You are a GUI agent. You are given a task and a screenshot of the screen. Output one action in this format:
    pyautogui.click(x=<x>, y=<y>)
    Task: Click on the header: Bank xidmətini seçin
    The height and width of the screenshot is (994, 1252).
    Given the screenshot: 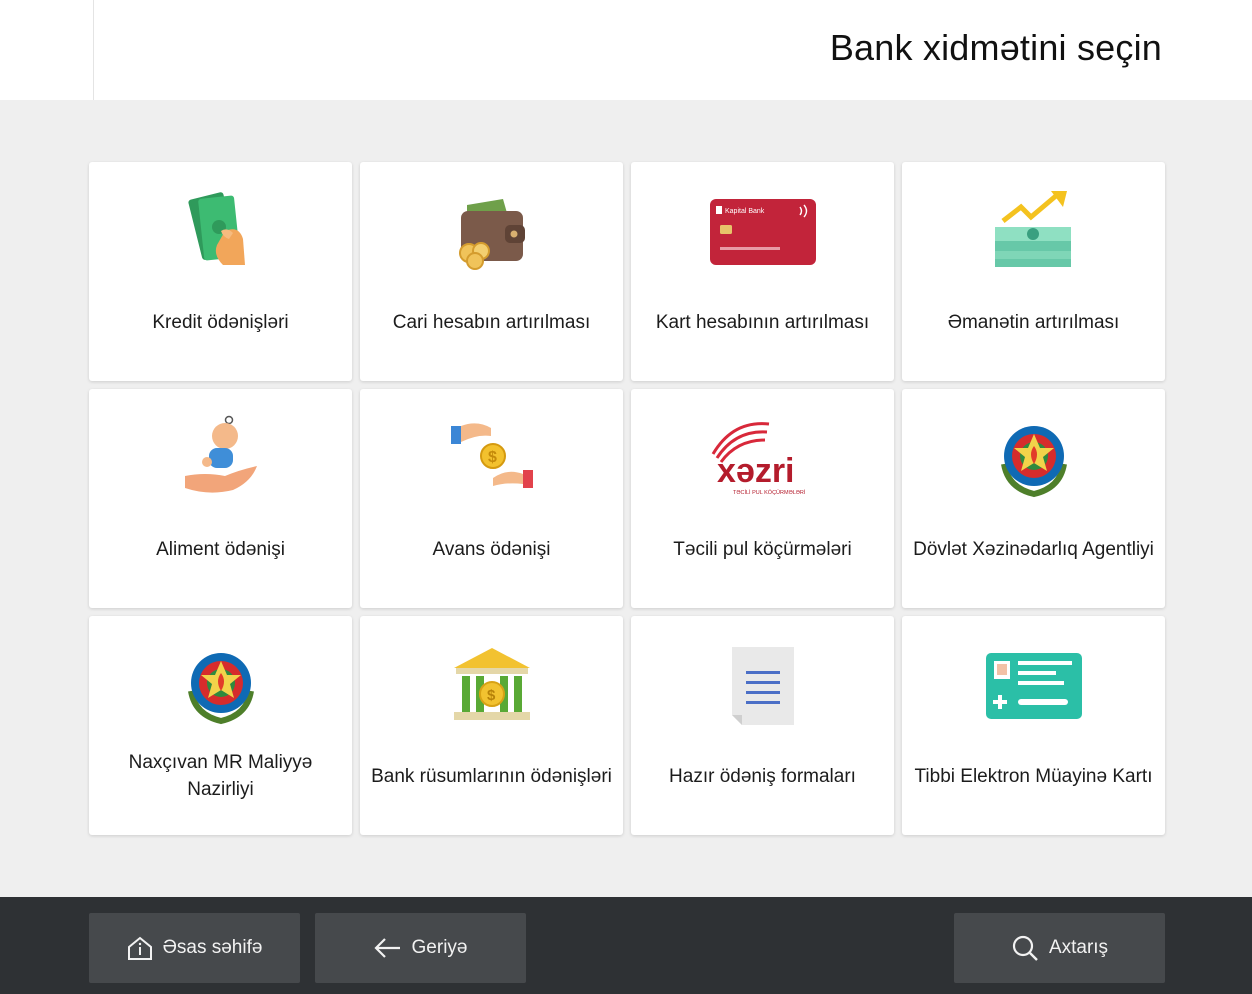 What is the action you would take?
    pyautogui.click(x=626, y=50)
    